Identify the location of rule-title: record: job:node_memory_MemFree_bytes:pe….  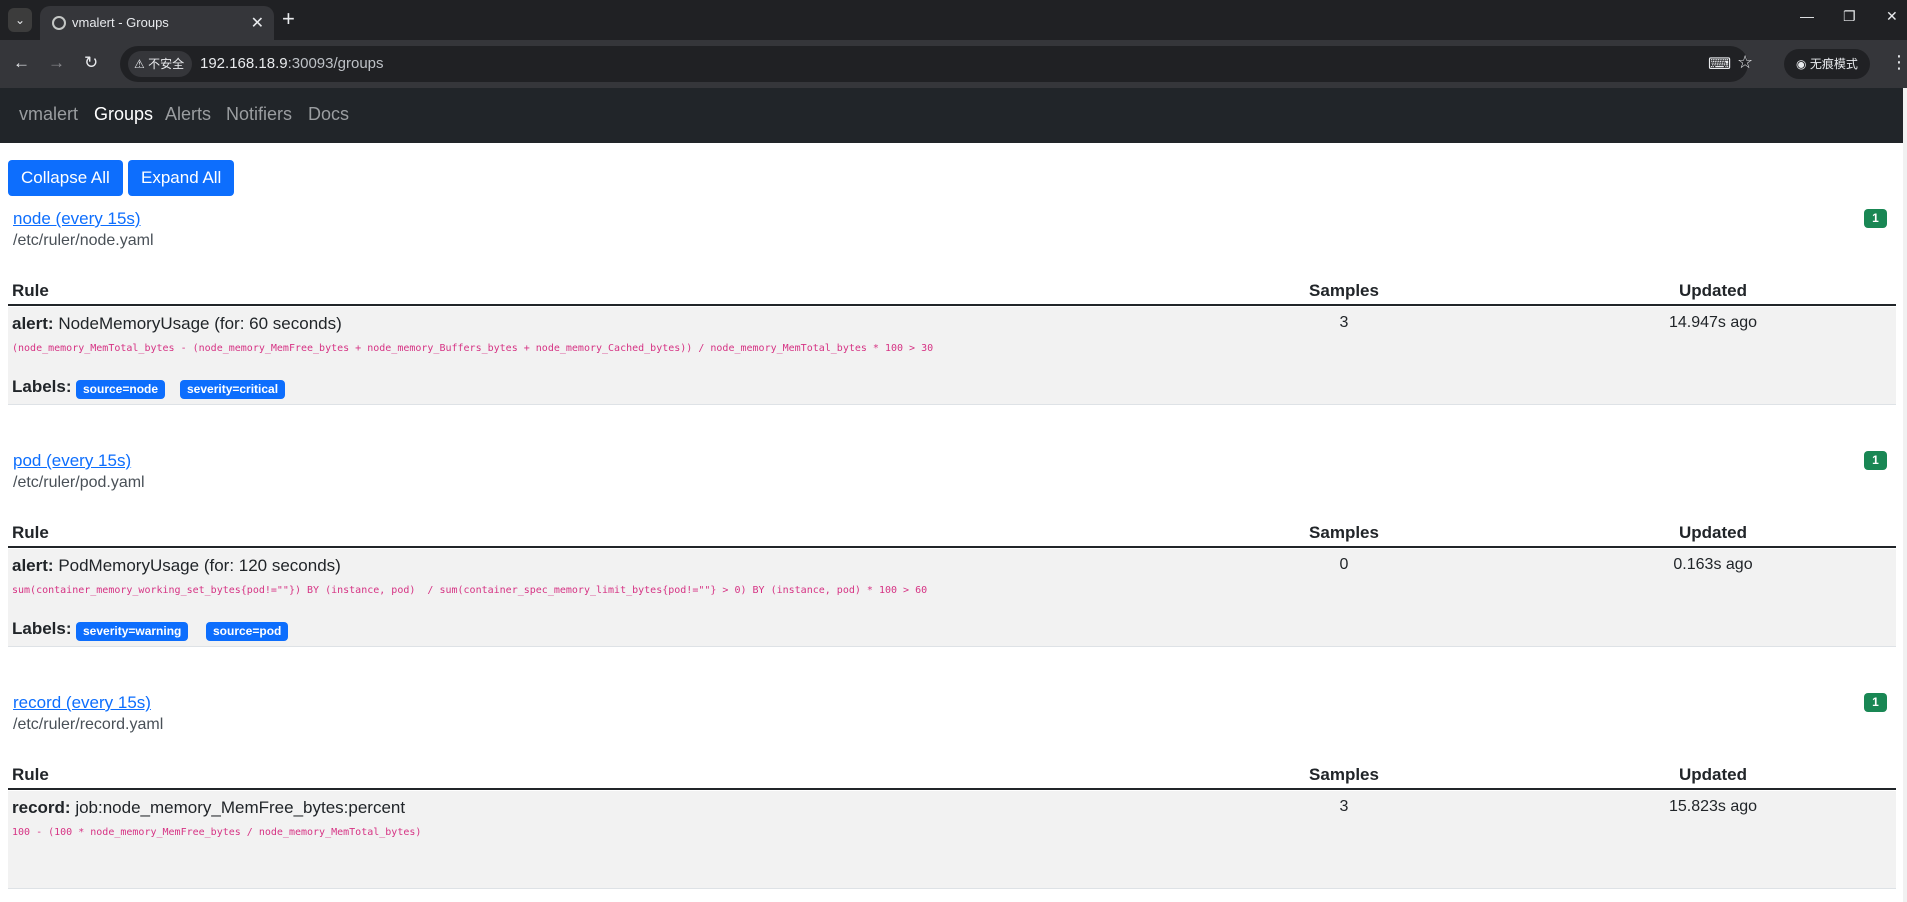
(208, 808).